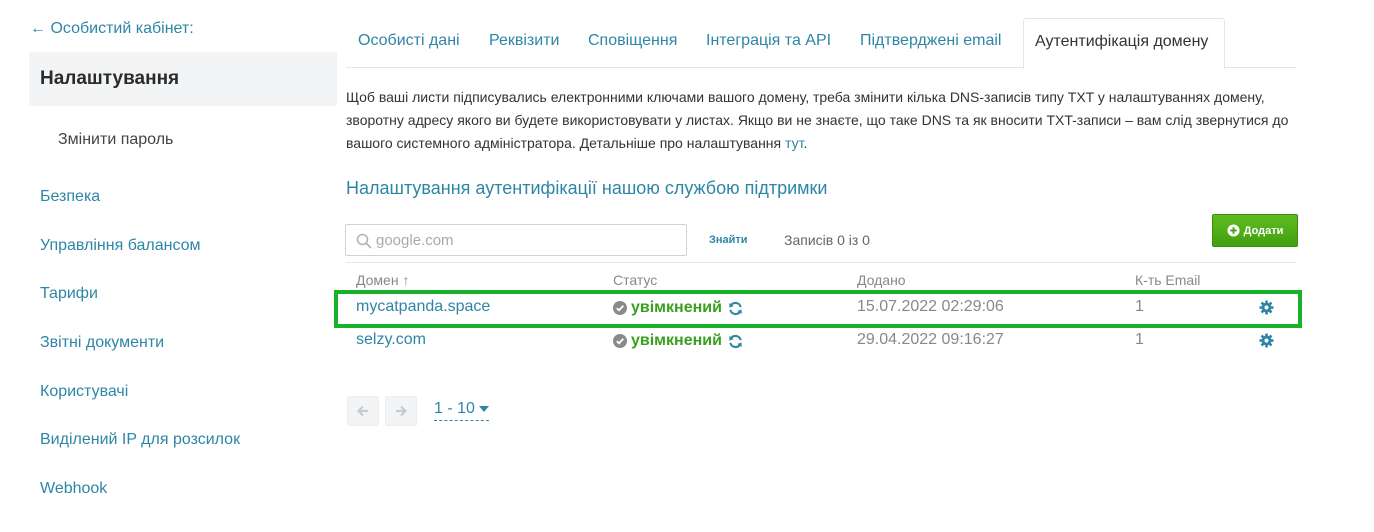 The height and width of the screenshot is (532, 1374). I want to click on tab-integration-api: Інтеграція та API, so click(768, 41).